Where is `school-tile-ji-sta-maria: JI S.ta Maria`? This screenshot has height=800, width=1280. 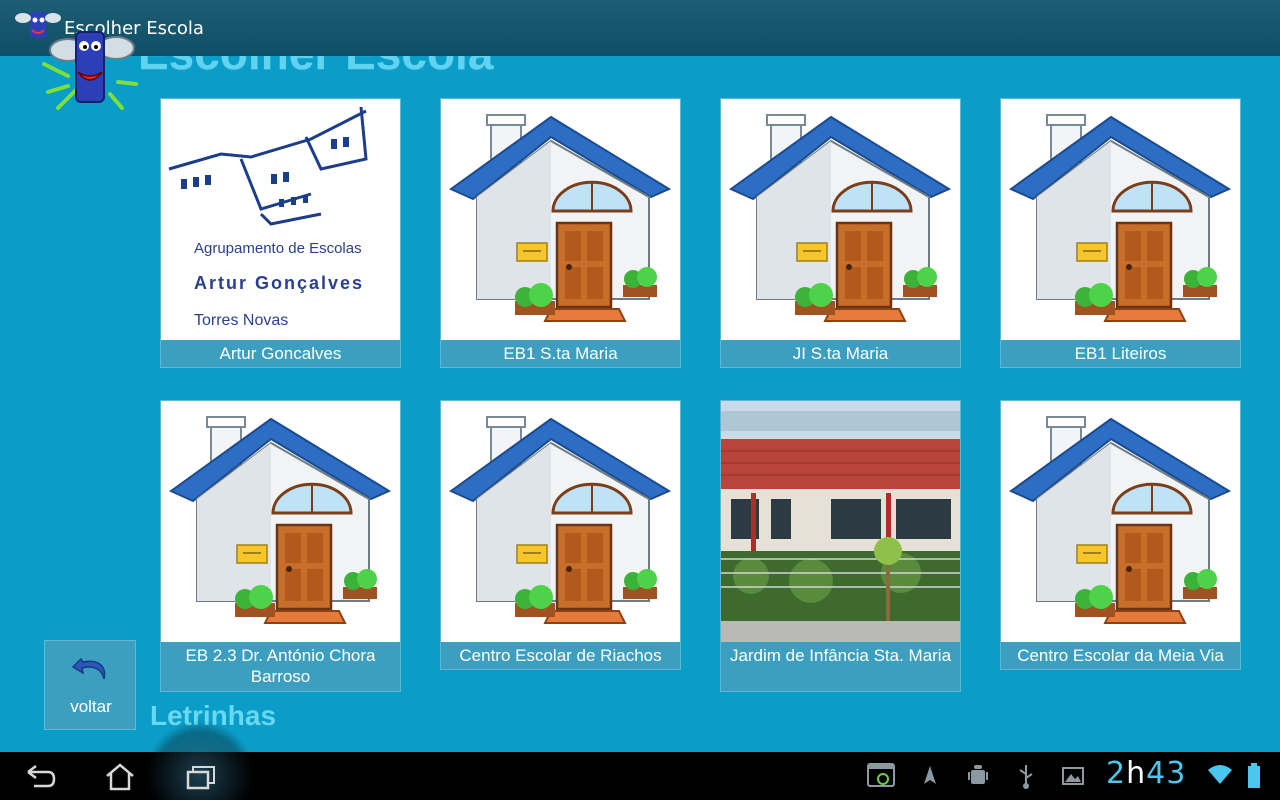 school-tile-ji-sta-maria: JI S.ta Maria is located at coordinates (840, 233).